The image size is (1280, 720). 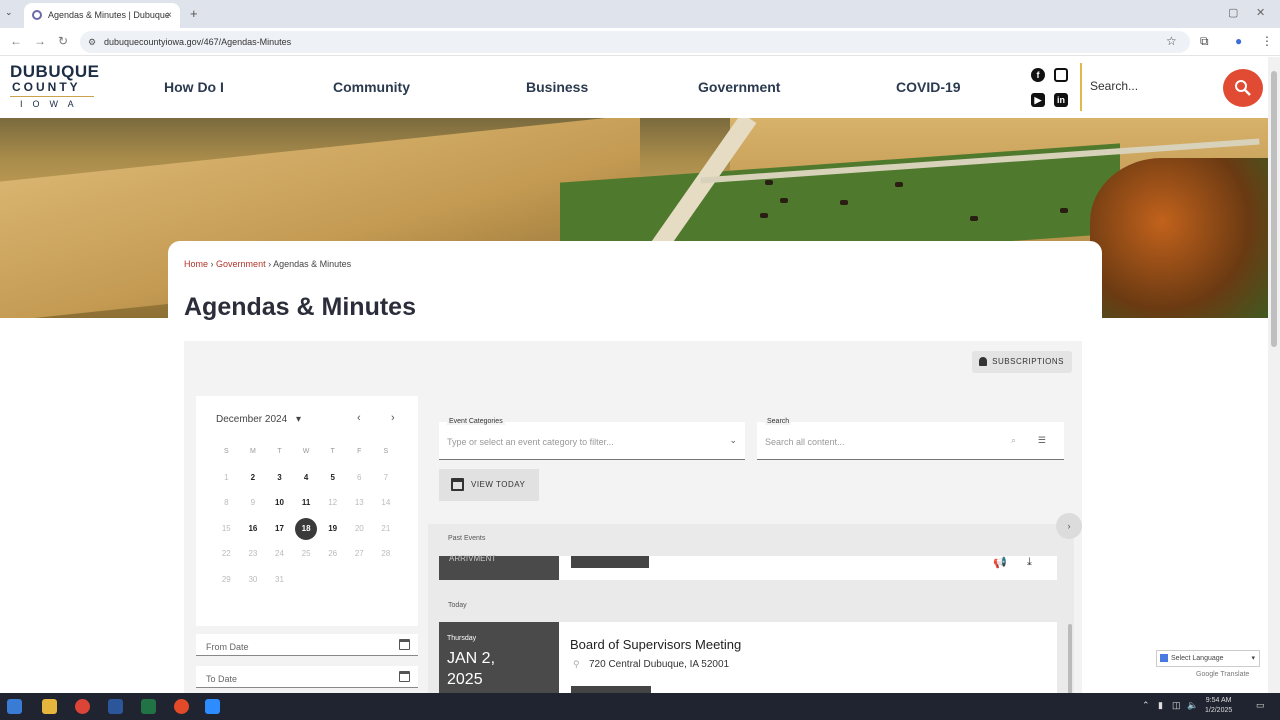 I want to click on instagram-icon, so click(x=1061, y=75).